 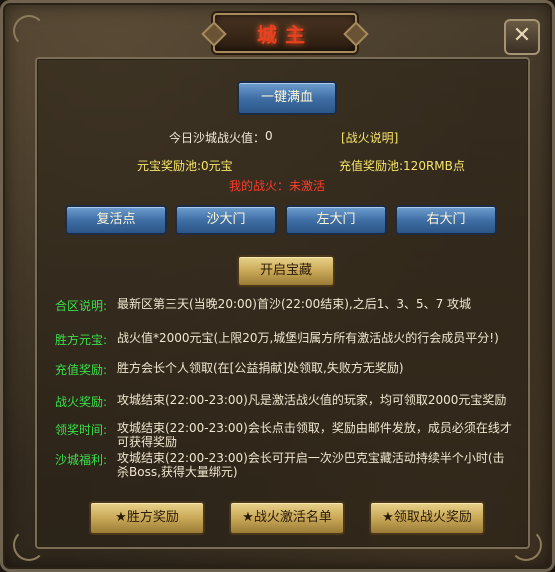 What do you see at coordinates (277, 186) in the screenshot?
I see `my-fire-status: 我的战火：未激活` at bounding box center [277, 186].